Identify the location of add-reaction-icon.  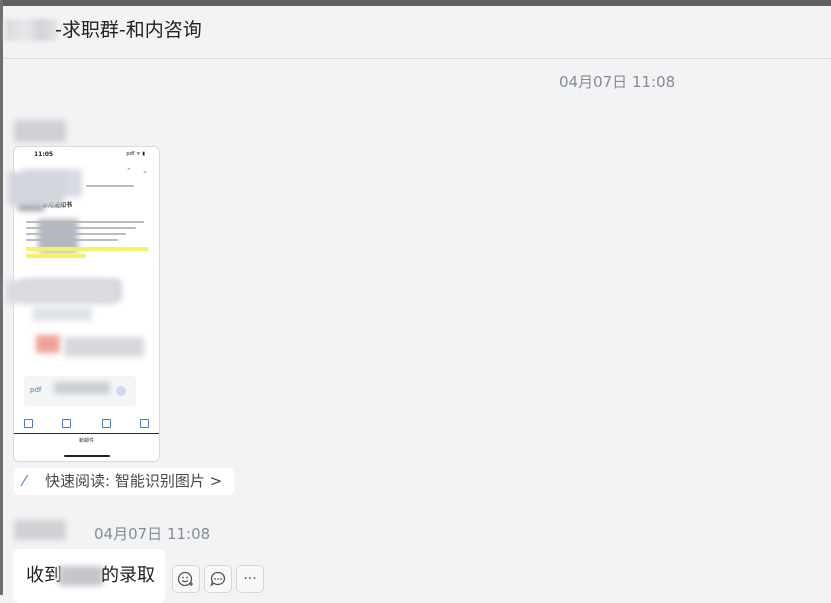
(185, 579).